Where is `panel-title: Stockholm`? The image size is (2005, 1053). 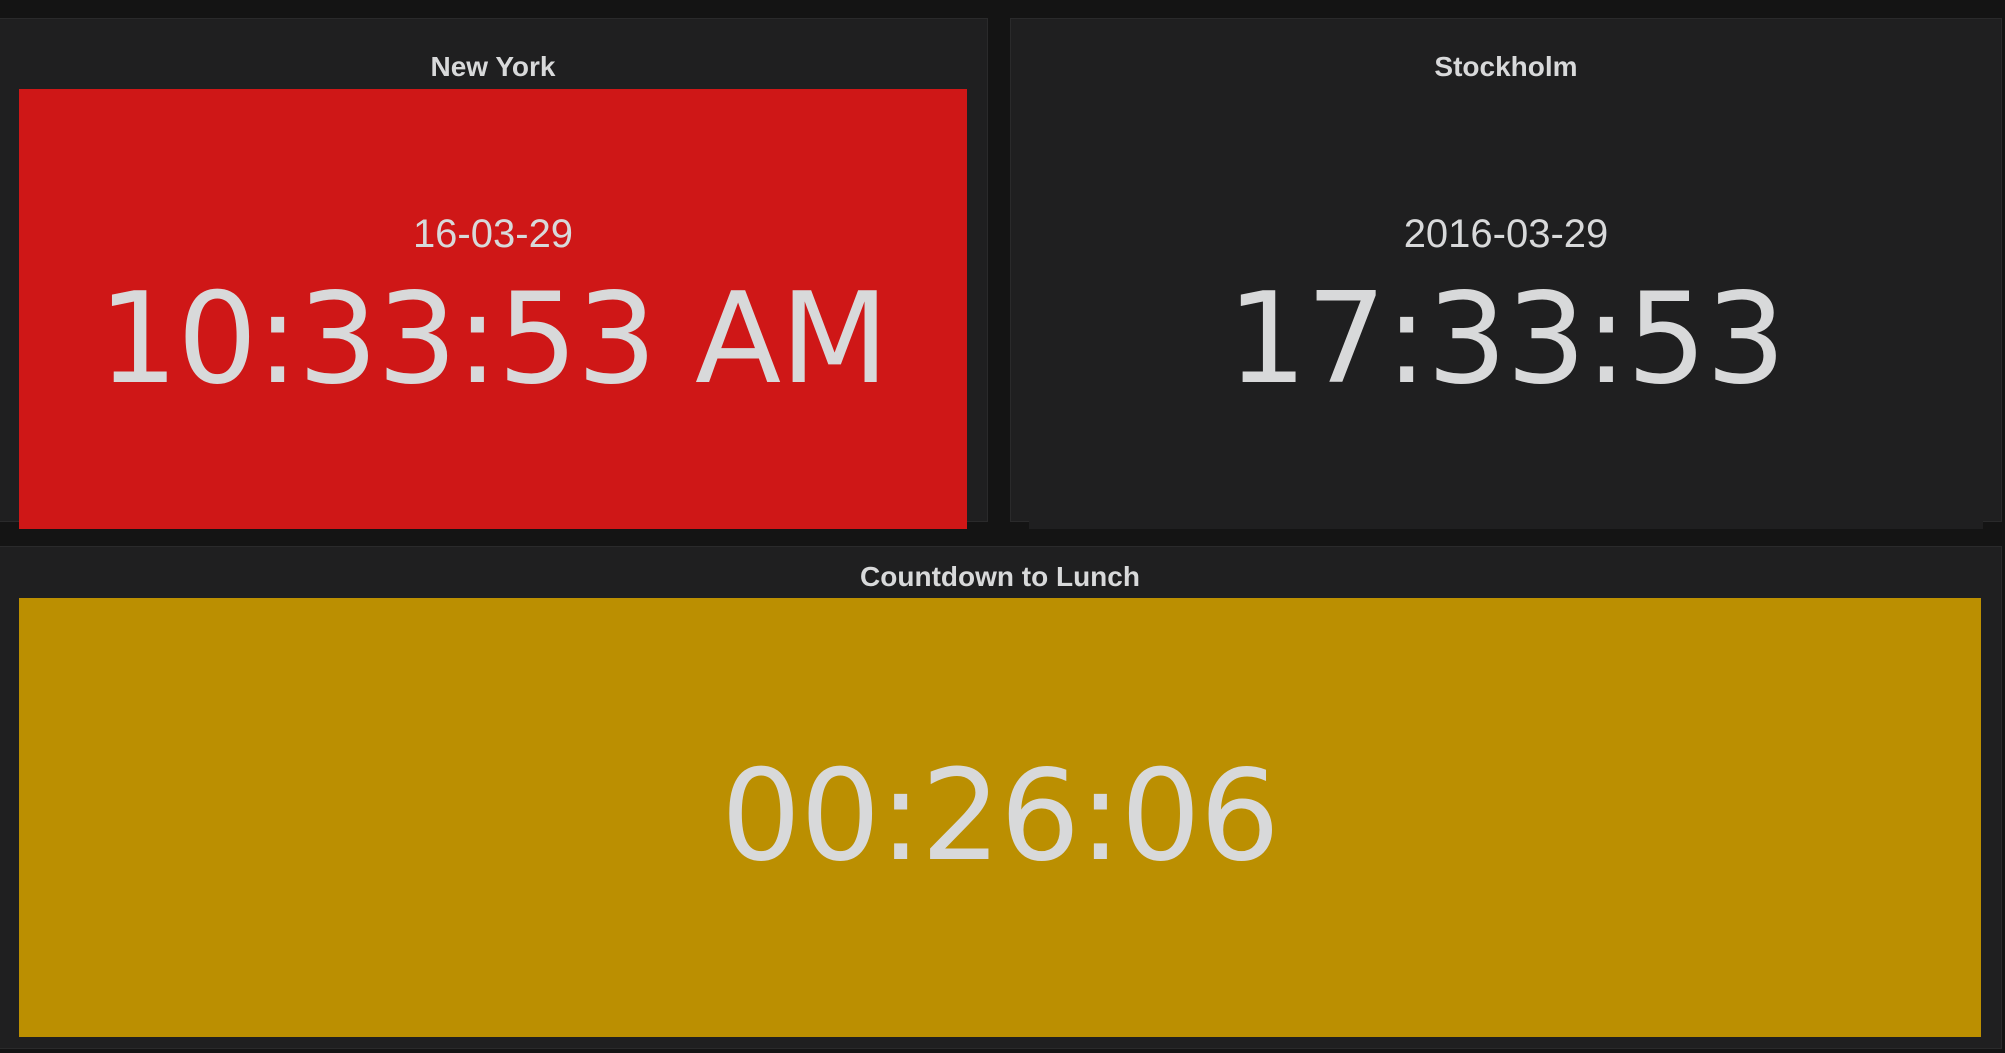 panel-title: Stockholm is located at coordinates (1506, 67).